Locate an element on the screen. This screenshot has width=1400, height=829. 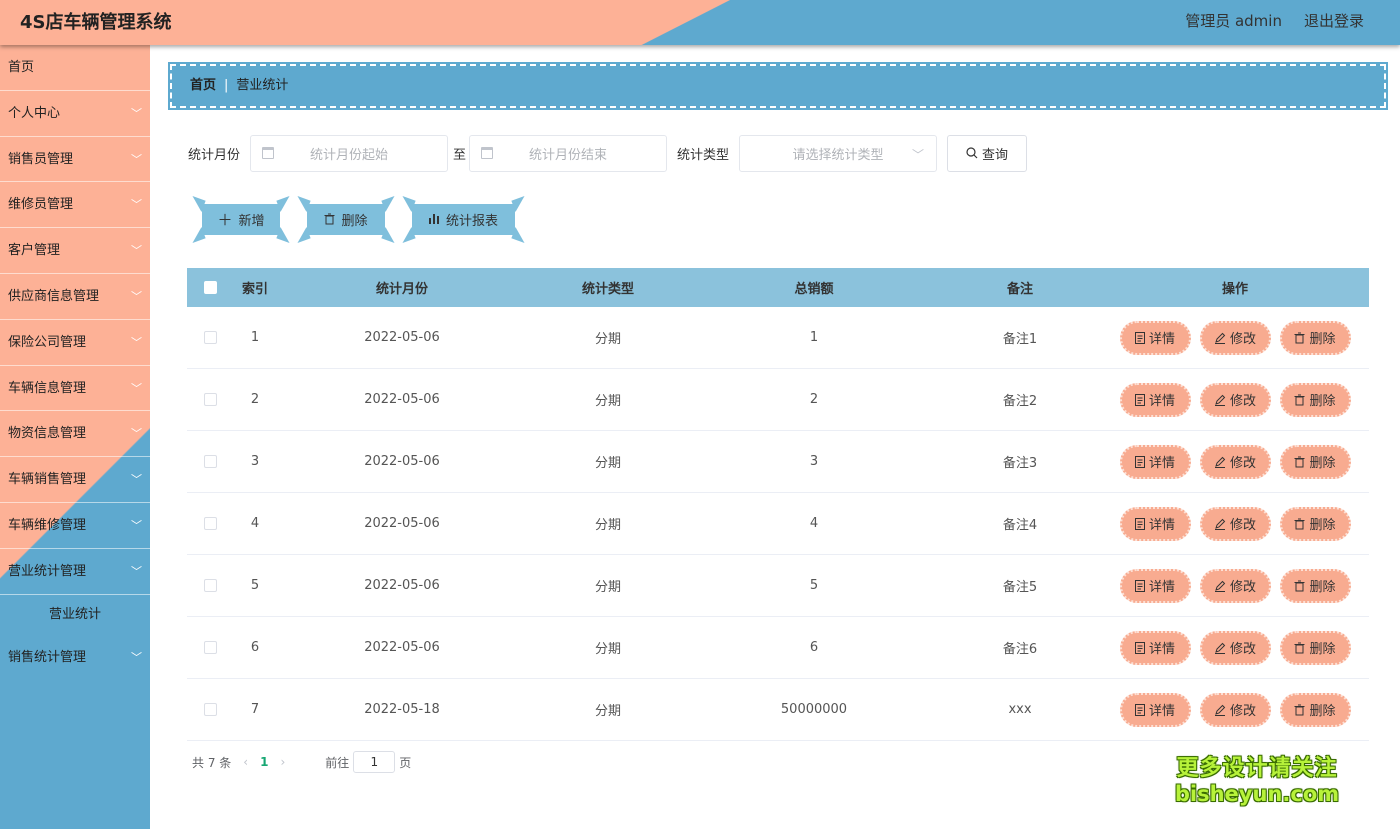
breadcrumb-home: 首页 is located at coordinates (203, 85).